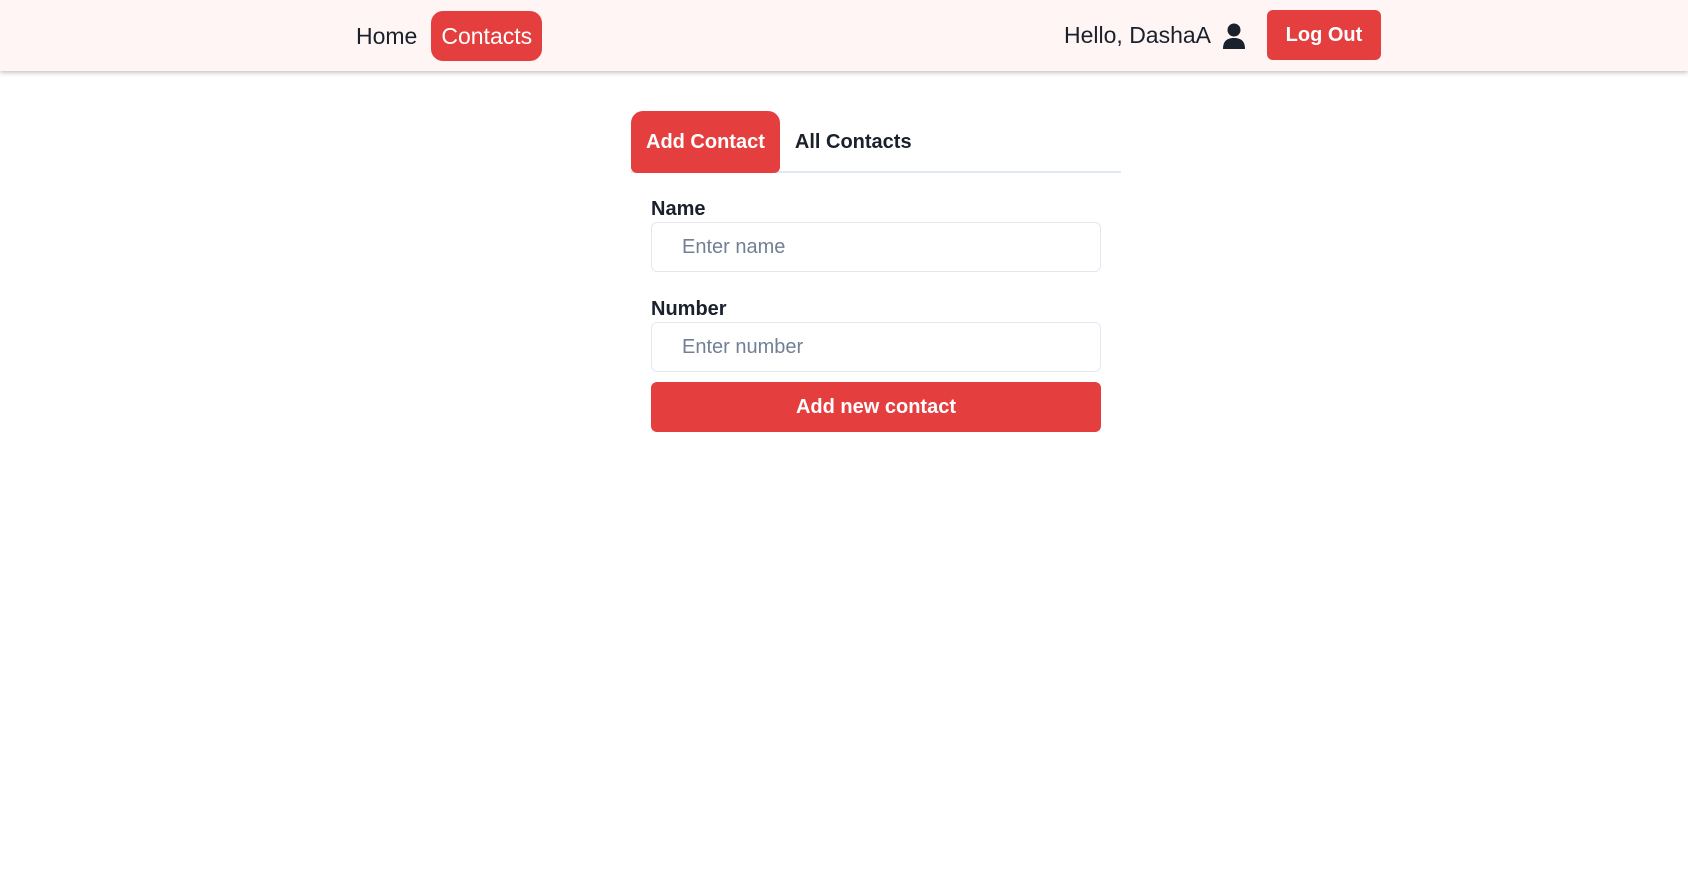 This screenshot has width=1688, height=883. Describe the element at coordinates (1234, 36) in the screenshot. I see `user-icon` at that location.